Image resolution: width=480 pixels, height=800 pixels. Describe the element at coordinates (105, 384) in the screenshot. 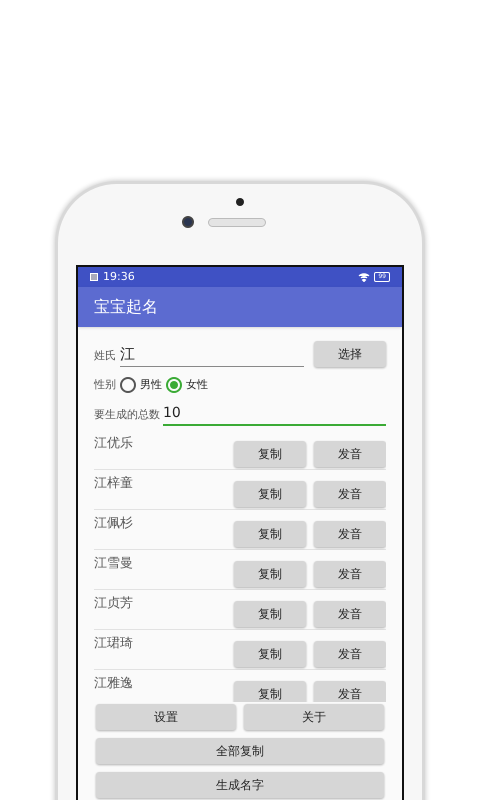

I see `field-label: 性别` at that location.